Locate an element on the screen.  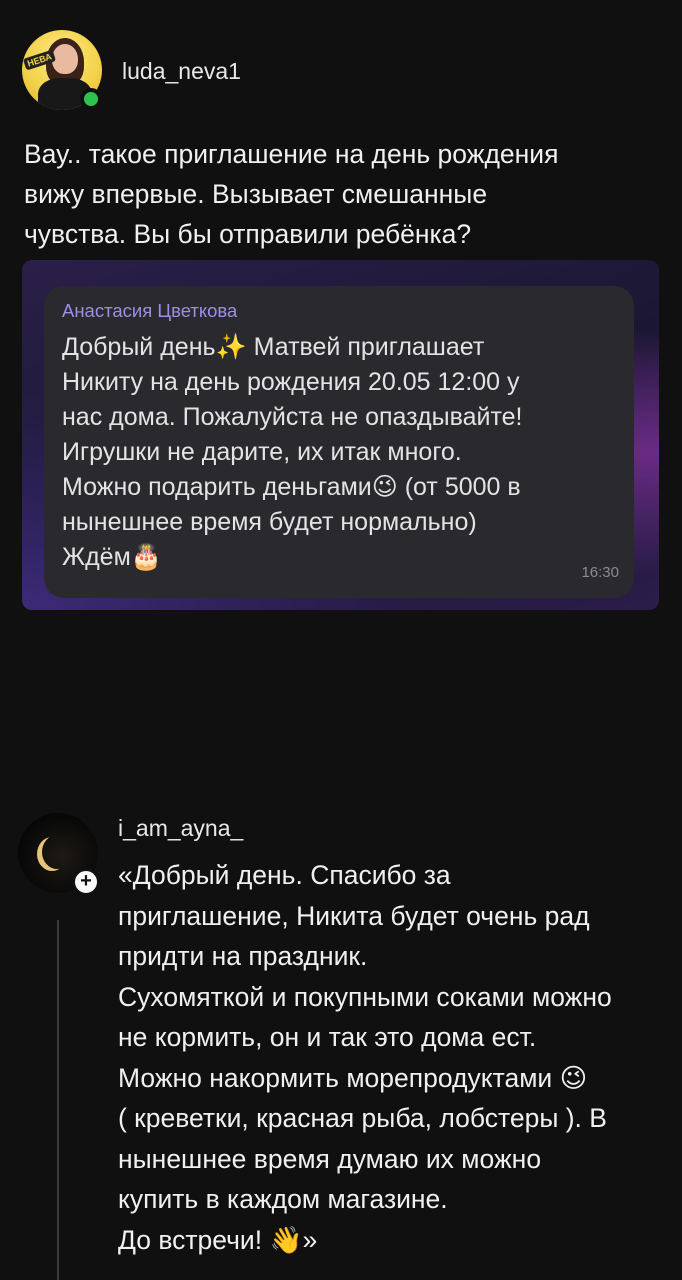
crescent-moon-icon is located at coordinates (57, 852).